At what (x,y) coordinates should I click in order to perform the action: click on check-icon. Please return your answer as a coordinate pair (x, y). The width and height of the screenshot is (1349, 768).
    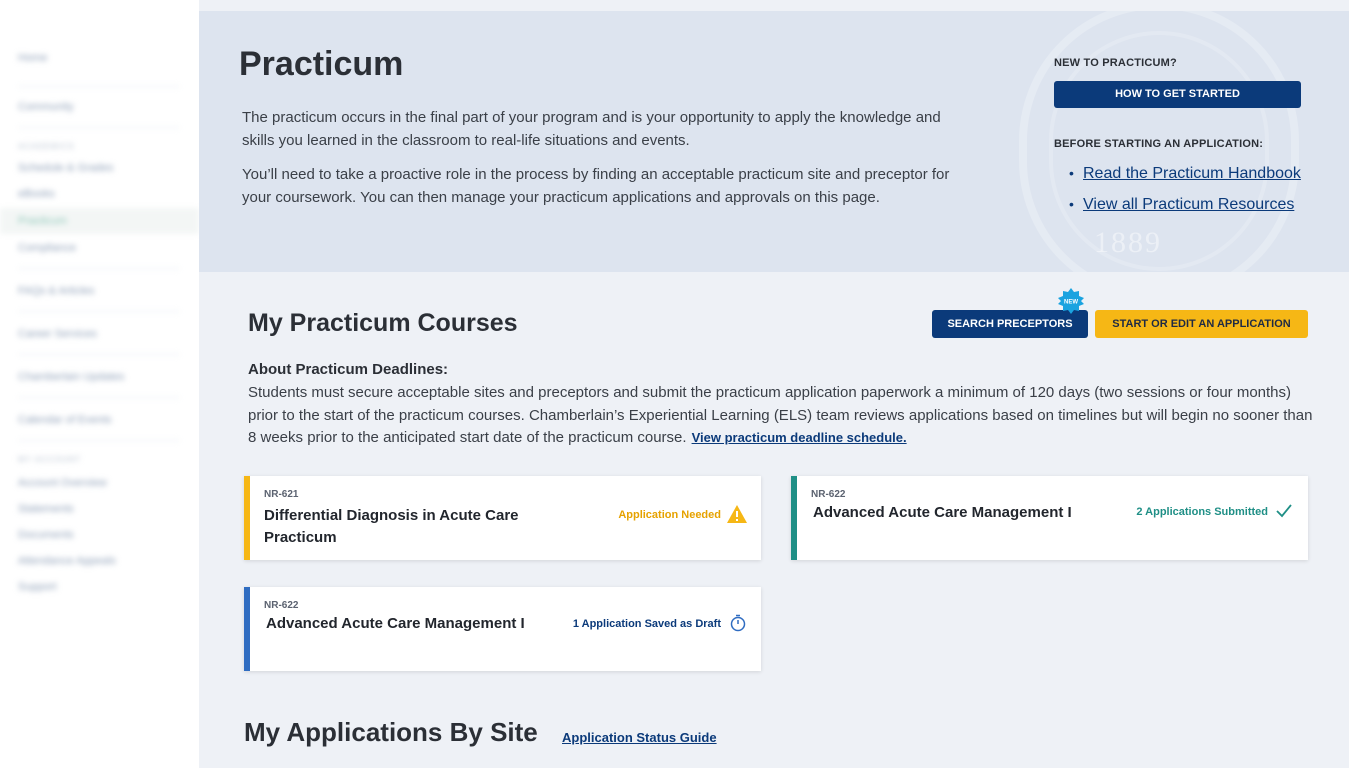
    Looking at the image, I should click on (1284, 511).